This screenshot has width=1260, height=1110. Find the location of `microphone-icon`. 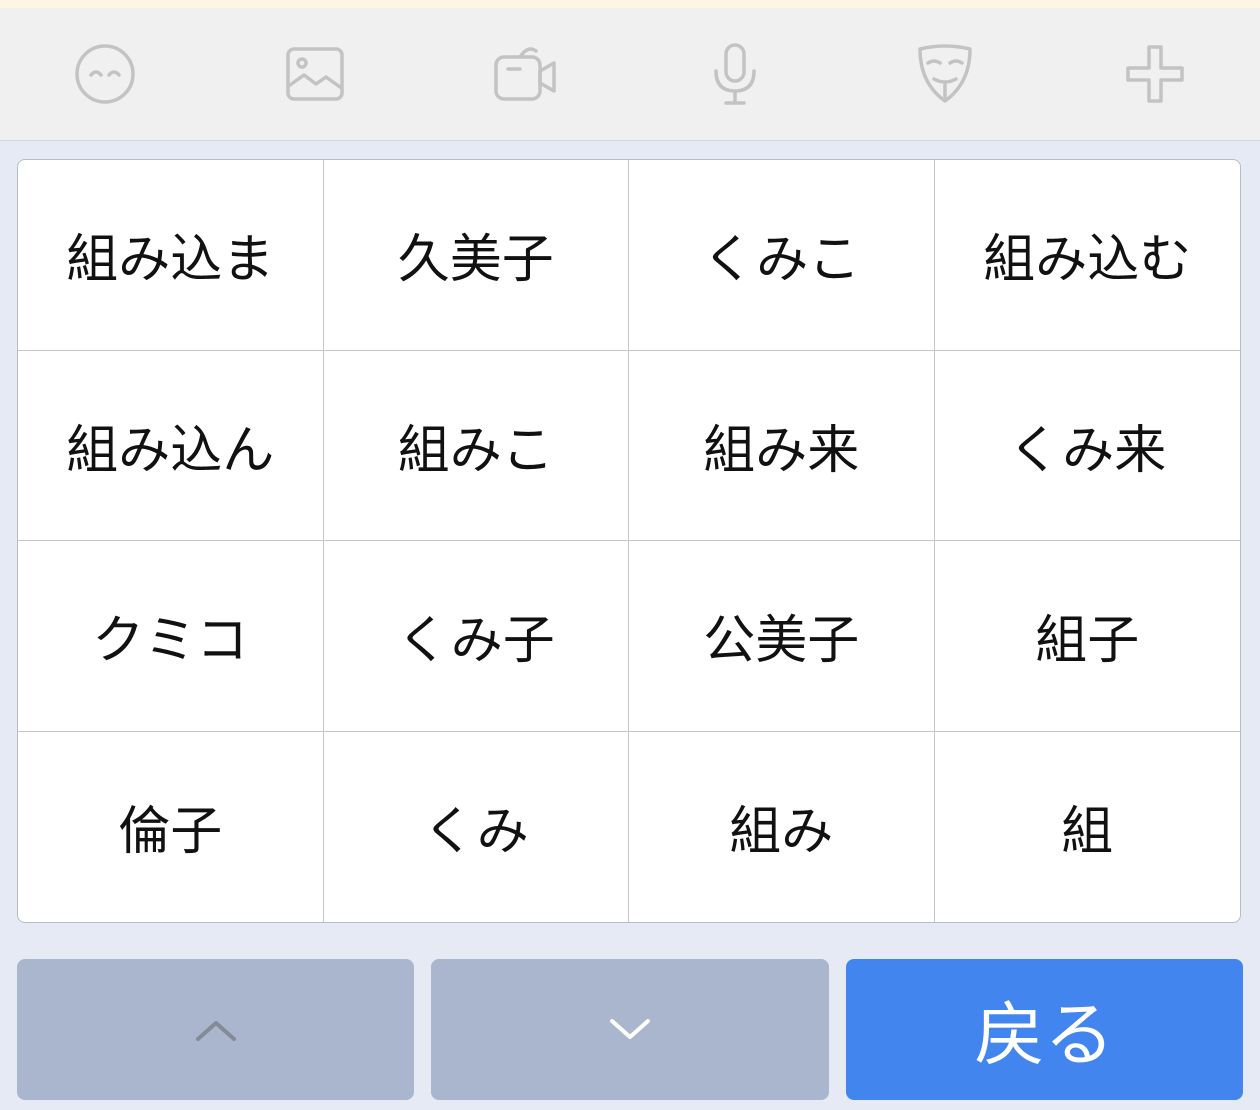

microphone-icon is located at coordinates (735, 74).